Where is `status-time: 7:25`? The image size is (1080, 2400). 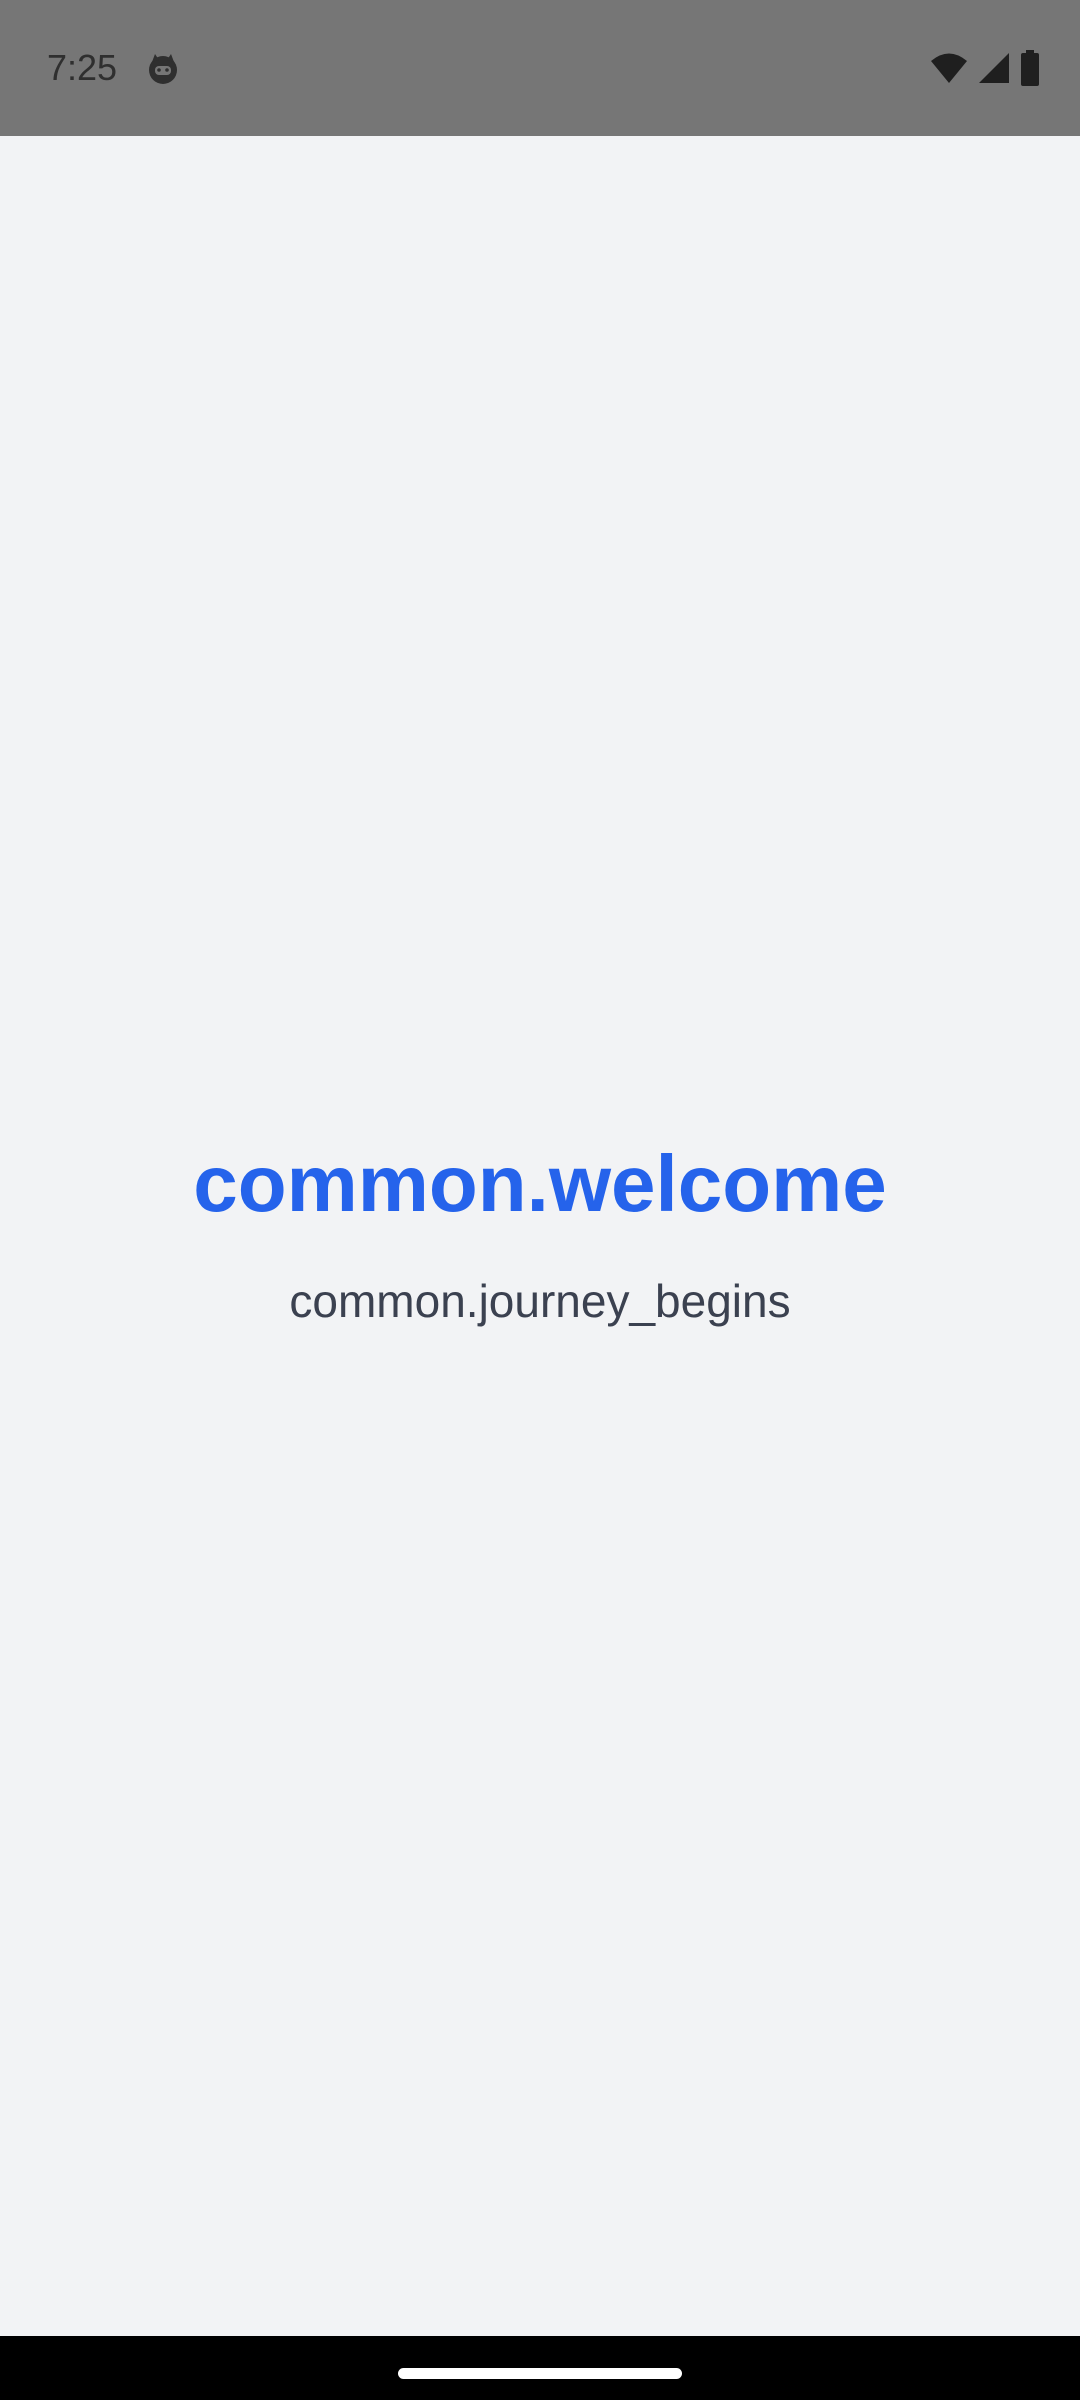
status-time: 7:25 is located at coordinates (82, 67).